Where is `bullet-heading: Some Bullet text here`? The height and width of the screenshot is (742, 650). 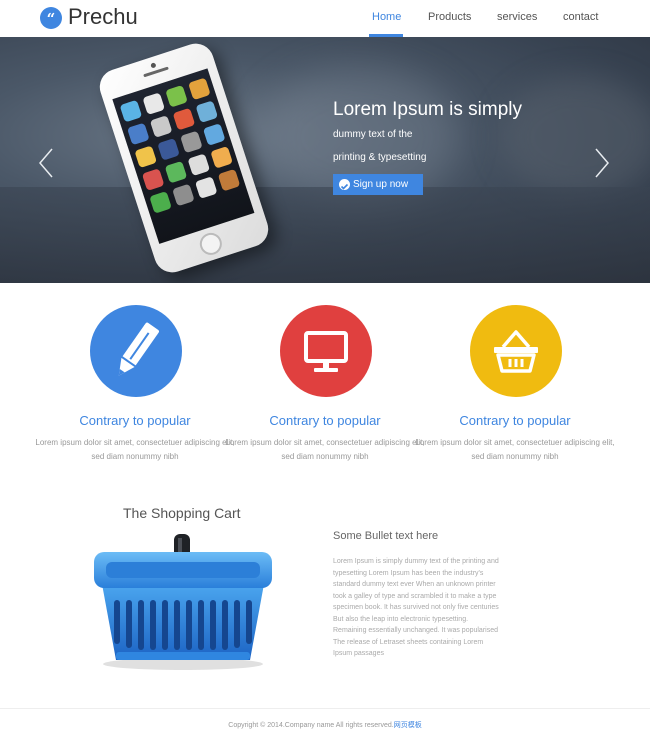
bullet-heading: Some Bullet text here is located at coordinates (386, 536).